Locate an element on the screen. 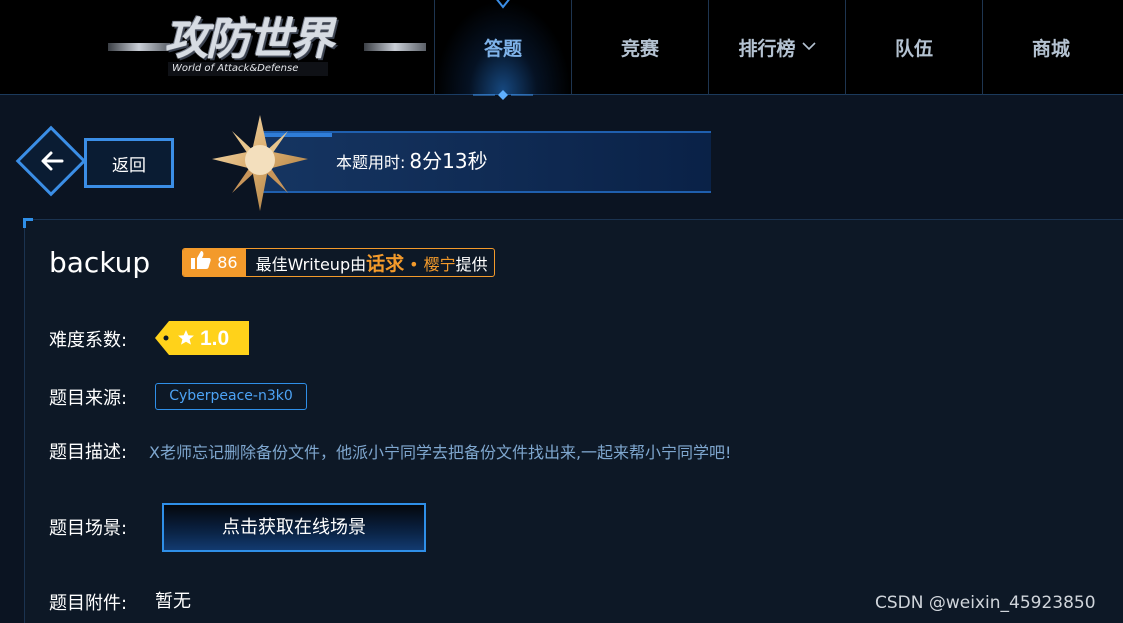  back-arrow-icon is located at coordinates (53, 161).